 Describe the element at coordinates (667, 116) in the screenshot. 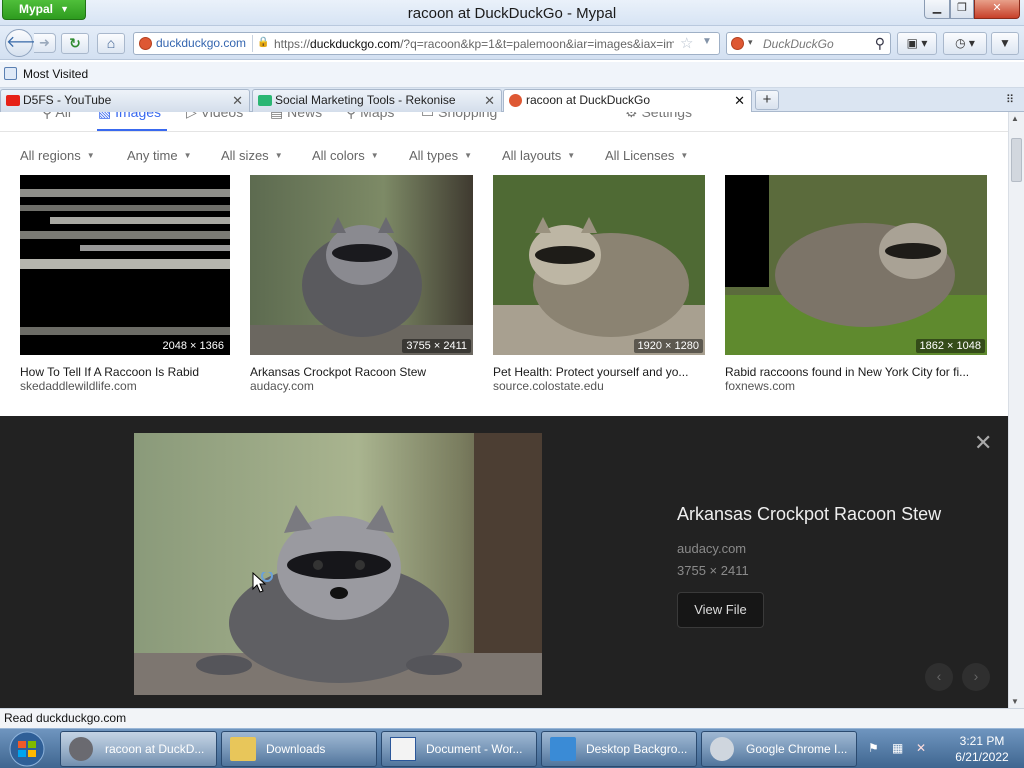

I see `settings-label: Settings` at that location.